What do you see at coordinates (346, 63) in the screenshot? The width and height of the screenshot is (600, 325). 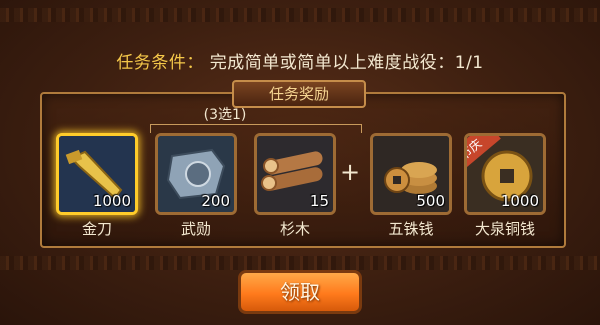 I see `condition-text: 完成简单或简单以上难度战役：1/1` at bounding box center [346, 63].